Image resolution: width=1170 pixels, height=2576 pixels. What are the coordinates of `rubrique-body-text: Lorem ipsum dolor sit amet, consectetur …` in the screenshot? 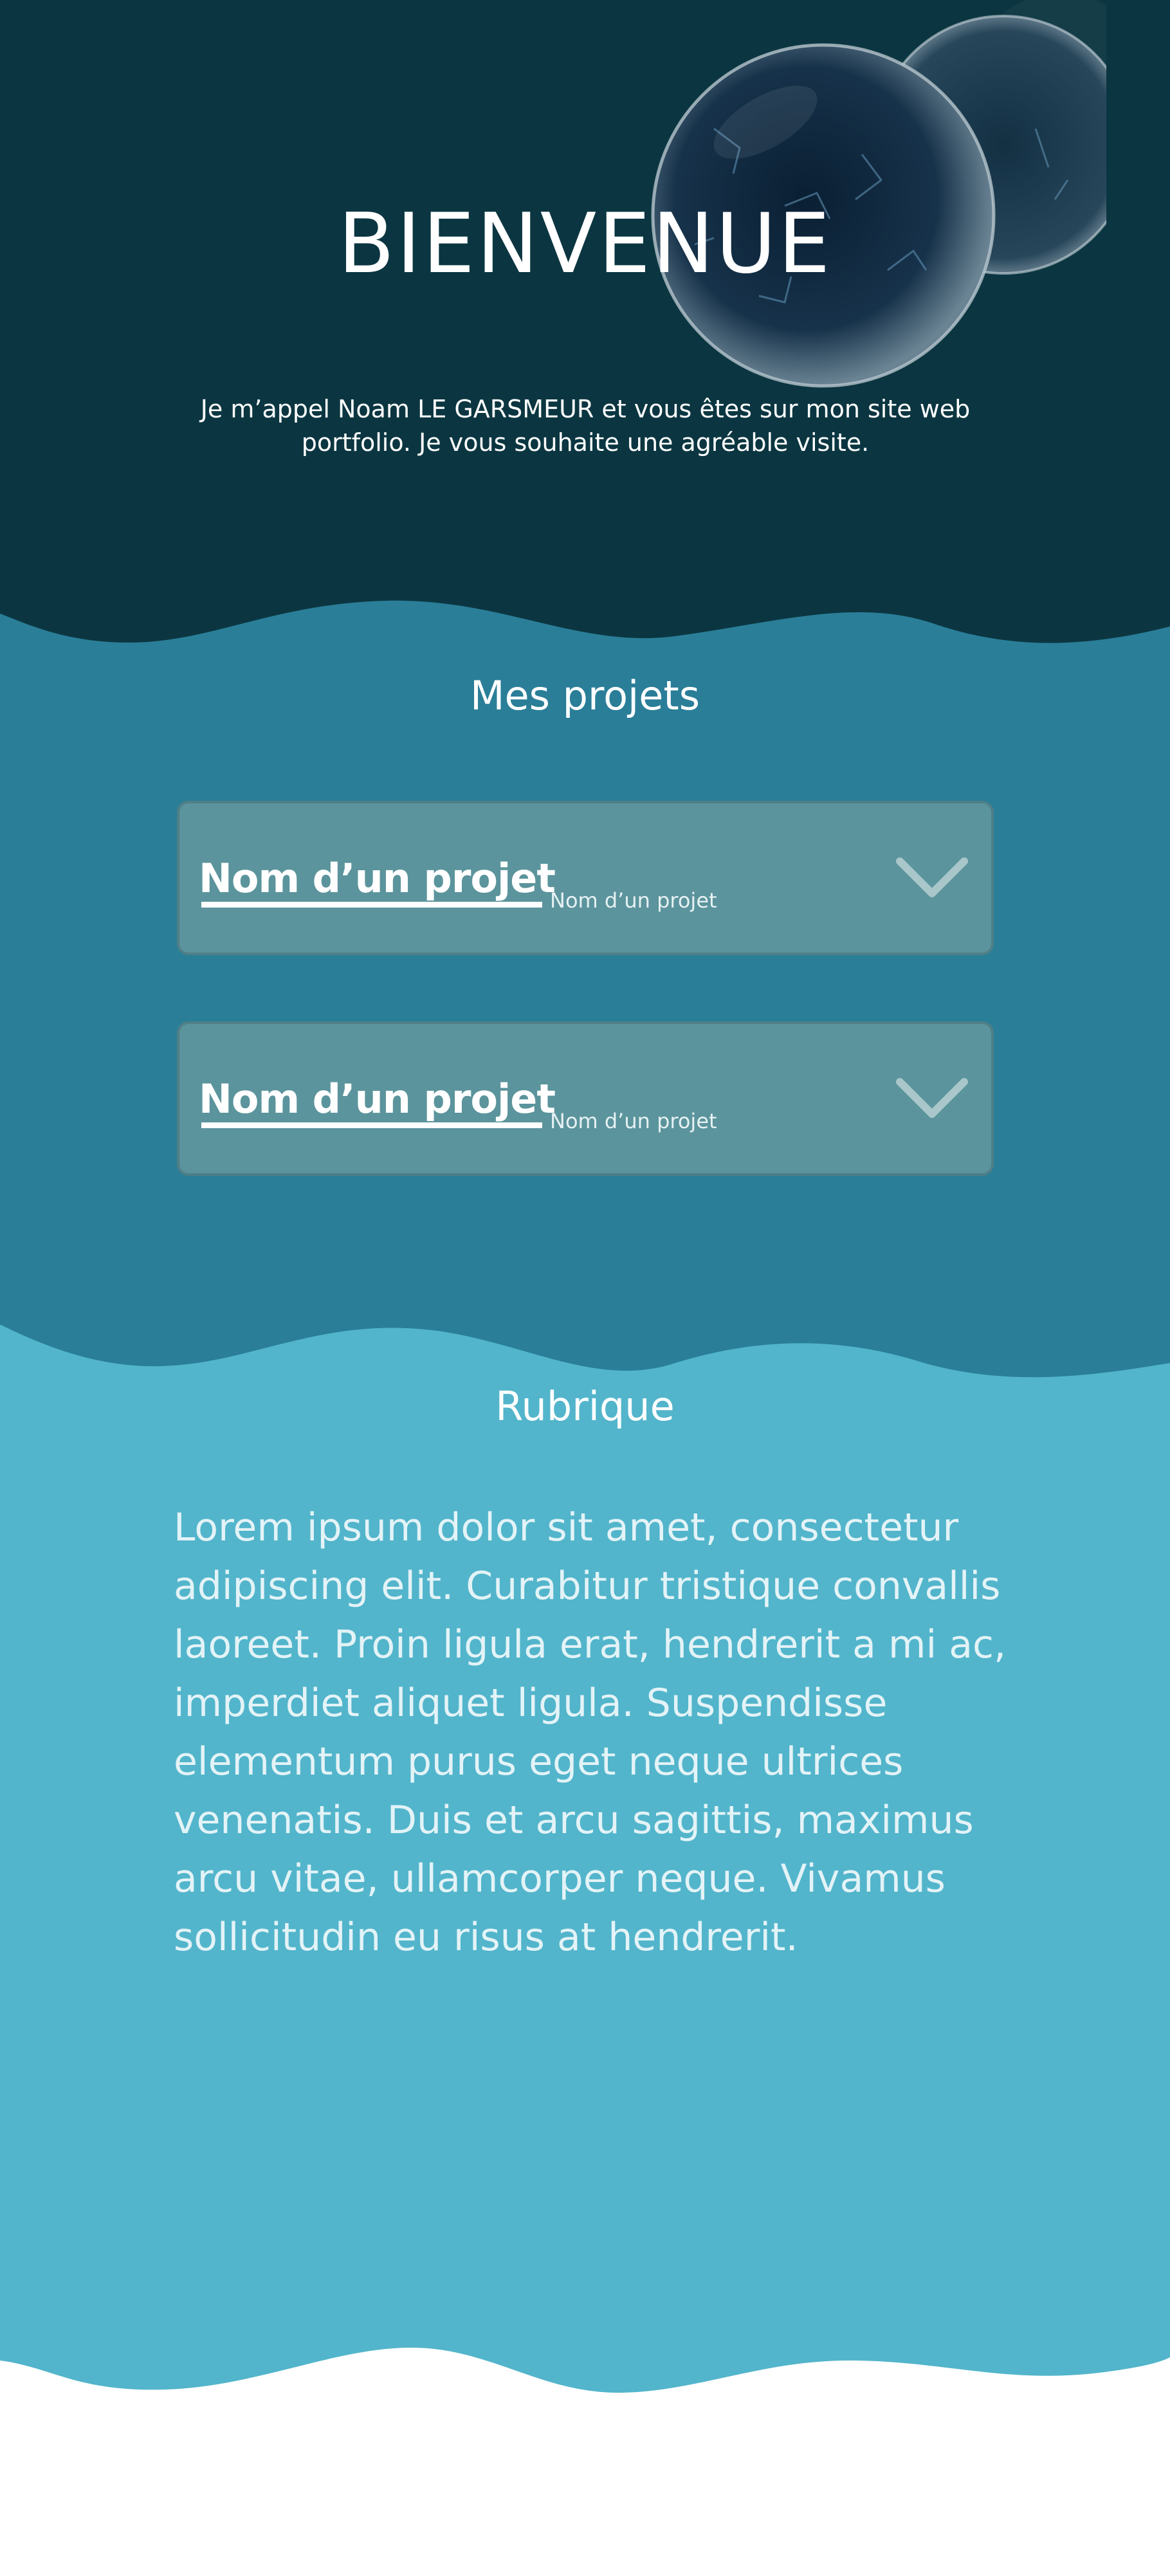 It's located at (591, 1732).